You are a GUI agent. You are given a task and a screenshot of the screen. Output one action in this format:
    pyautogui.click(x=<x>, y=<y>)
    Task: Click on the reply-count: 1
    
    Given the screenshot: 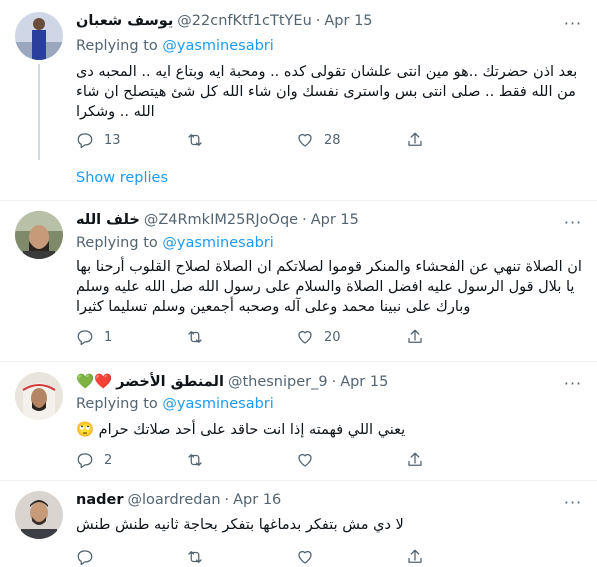 What is the action you would take?
    pyautogui.click(x=108, y=337)
    